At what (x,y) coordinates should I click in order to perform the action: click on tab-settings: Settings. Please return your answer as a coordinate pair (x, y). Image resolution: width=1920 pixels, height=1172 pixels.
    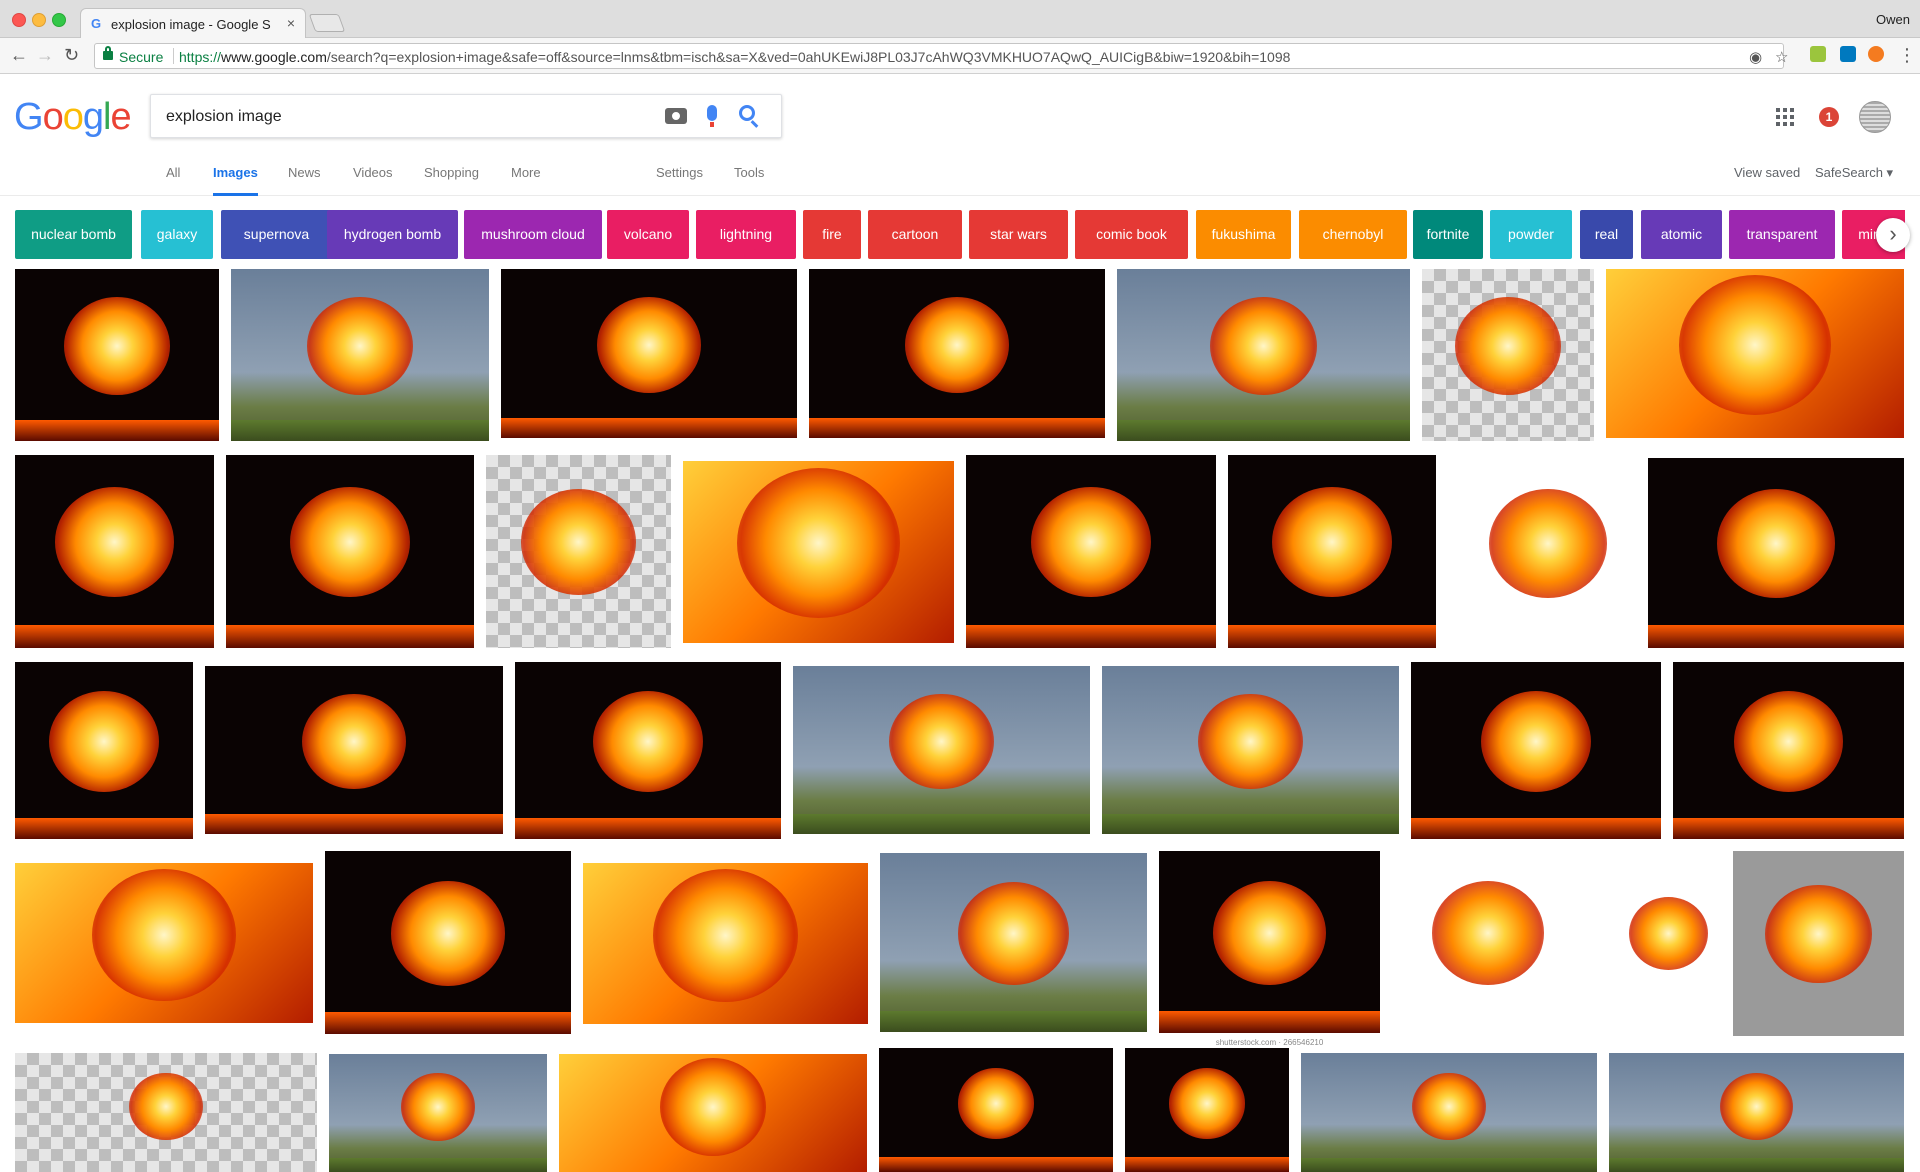
    Looking at the image, I should click on (679, 180).